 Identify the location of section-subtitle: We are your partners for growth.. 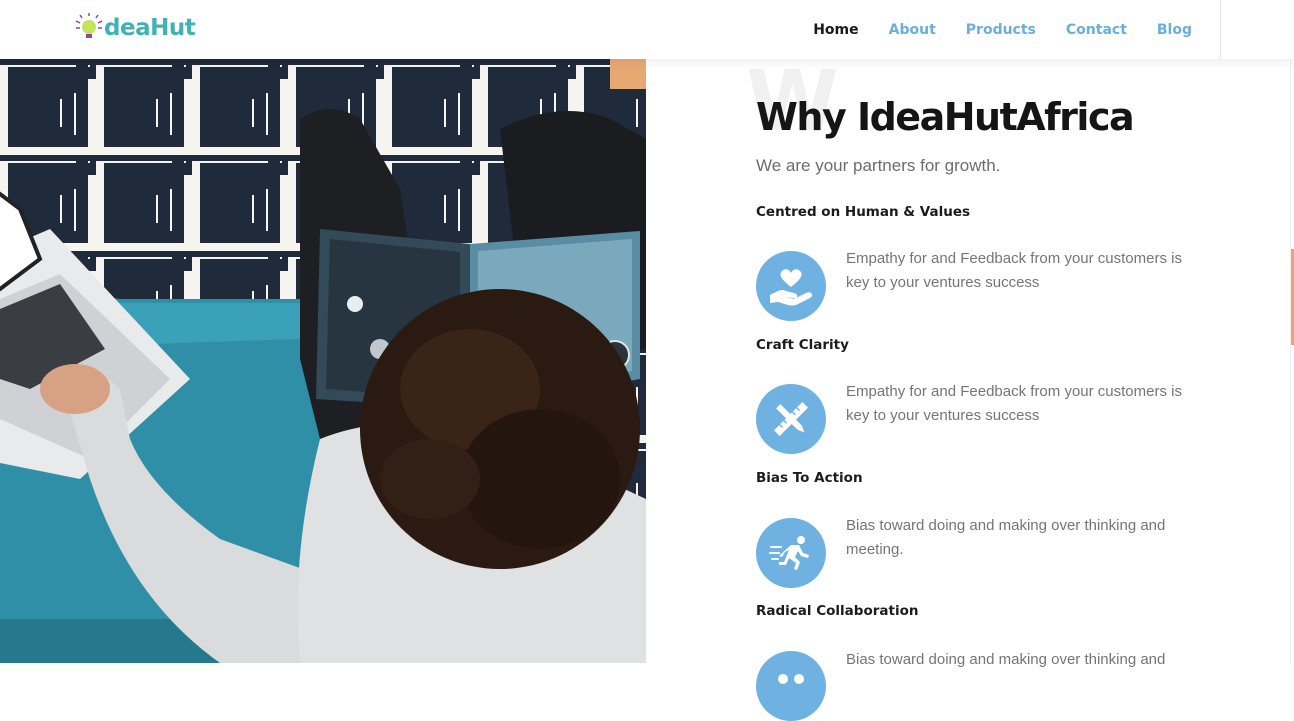
(878, 165).